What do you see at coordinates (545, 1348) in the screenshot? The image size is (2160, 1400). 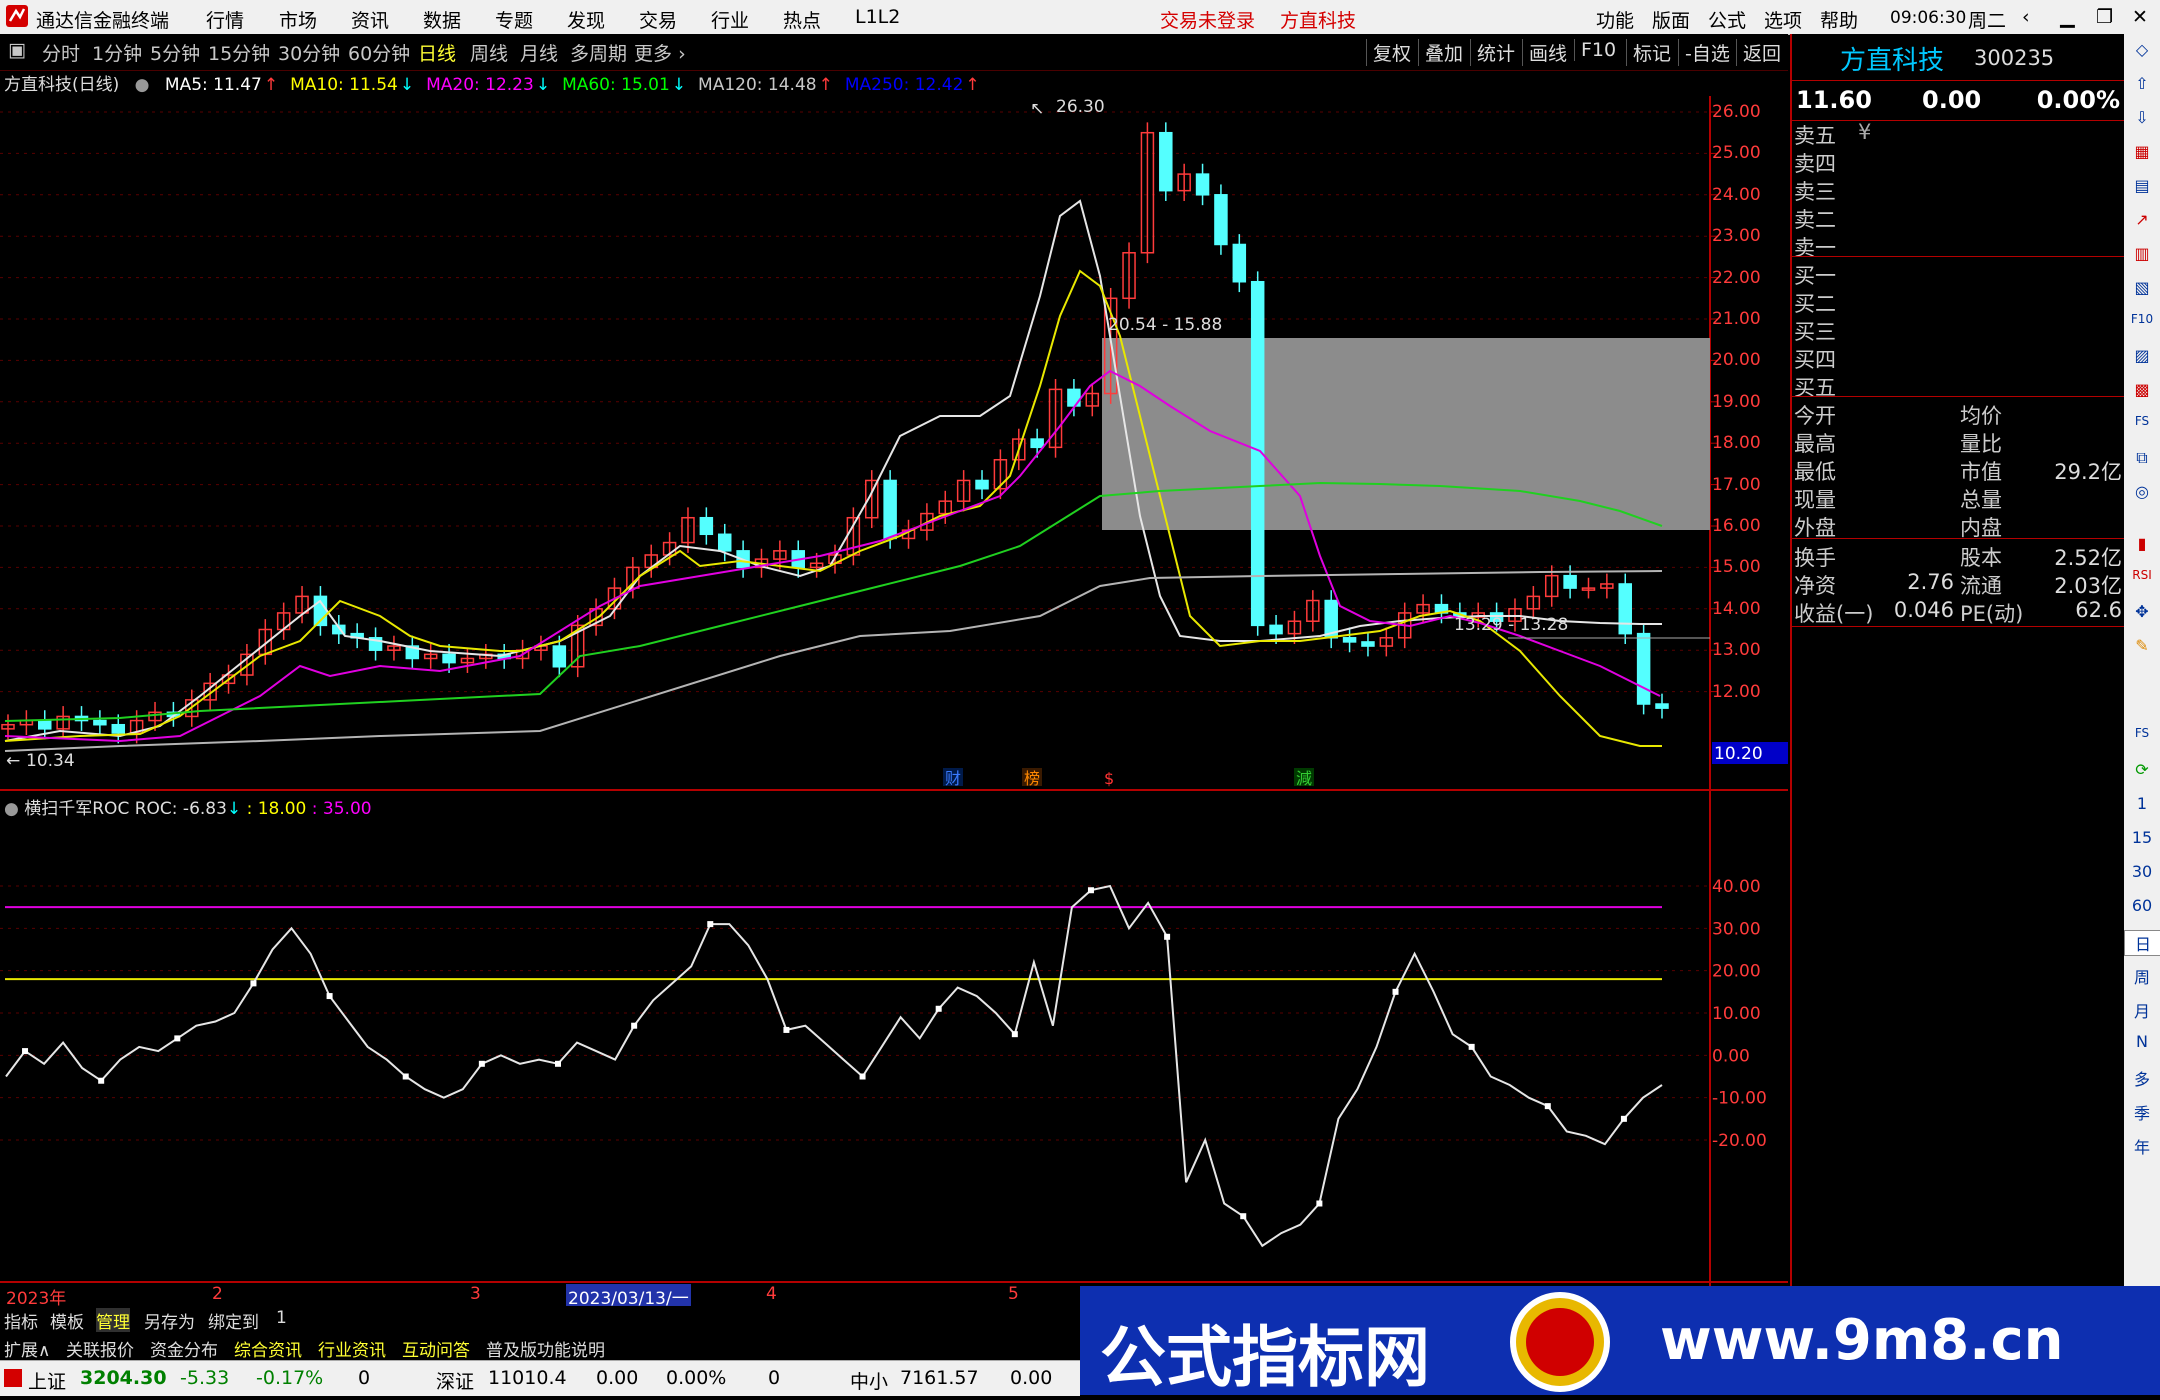 I see `info-tab: 普及版功能说明` at bounding box center [545, 1348].